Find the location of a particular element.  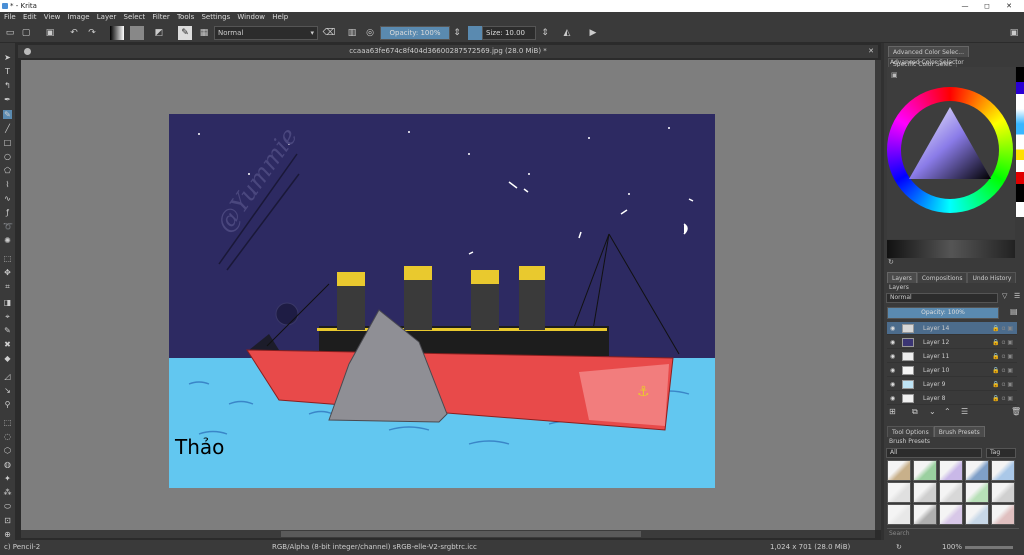

colorize-mask-icon: ✎ is located at coordinates (7, 330).